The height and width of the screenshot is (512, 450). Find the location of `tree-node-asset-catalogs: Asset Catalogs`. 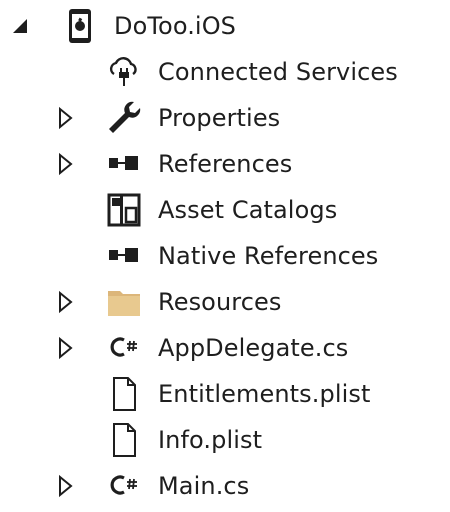

tree-node-asset-catalogs: Asset Catalogs is located at coordinates (225, 210).